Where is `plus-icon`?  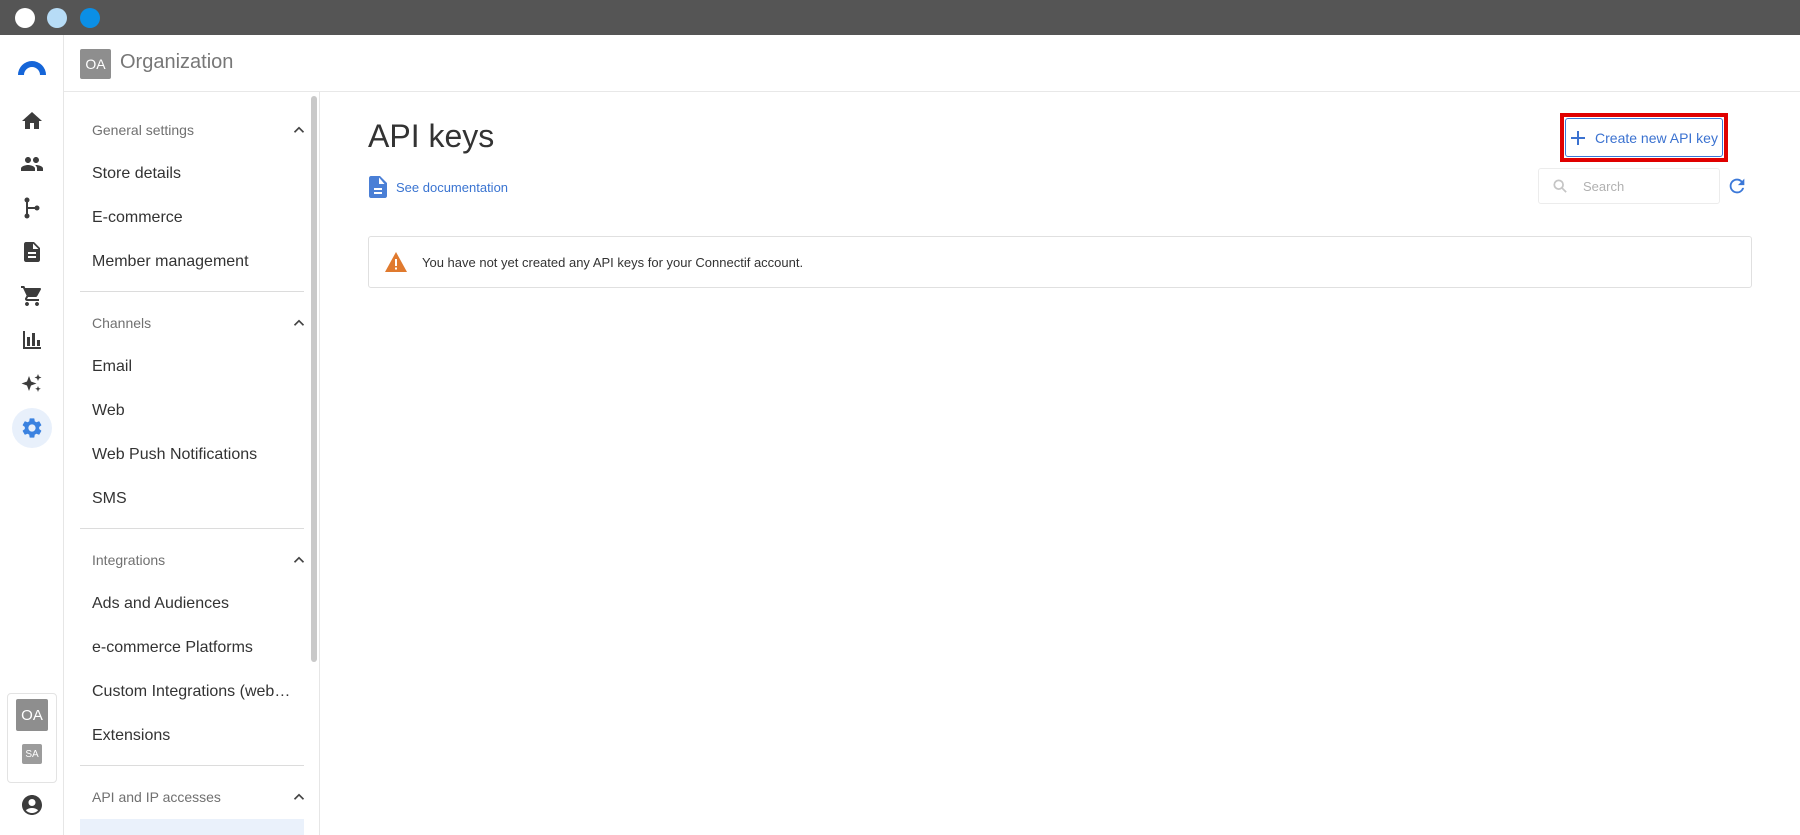
plus-icon is located at coordinates (1578, 137).